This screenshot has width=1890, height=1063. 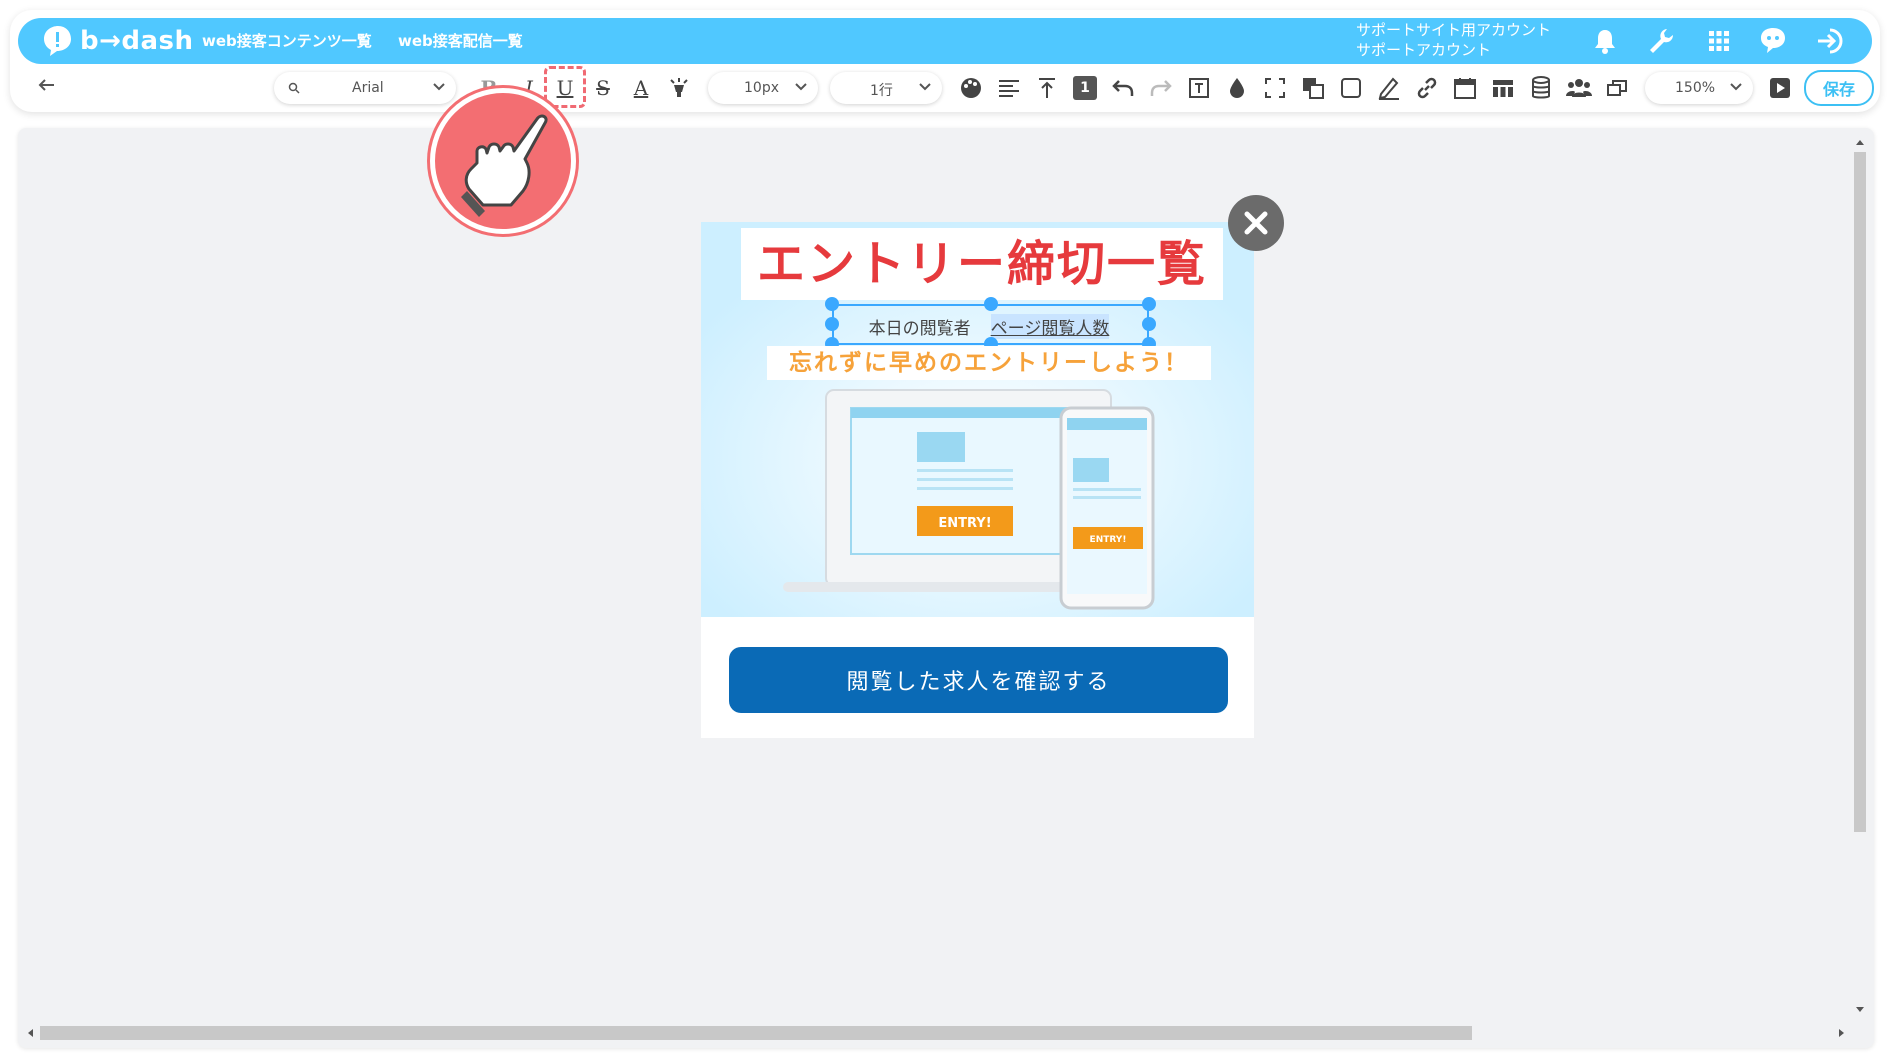 I want to click on copy-window-icon, so click(x=1617, y=88).